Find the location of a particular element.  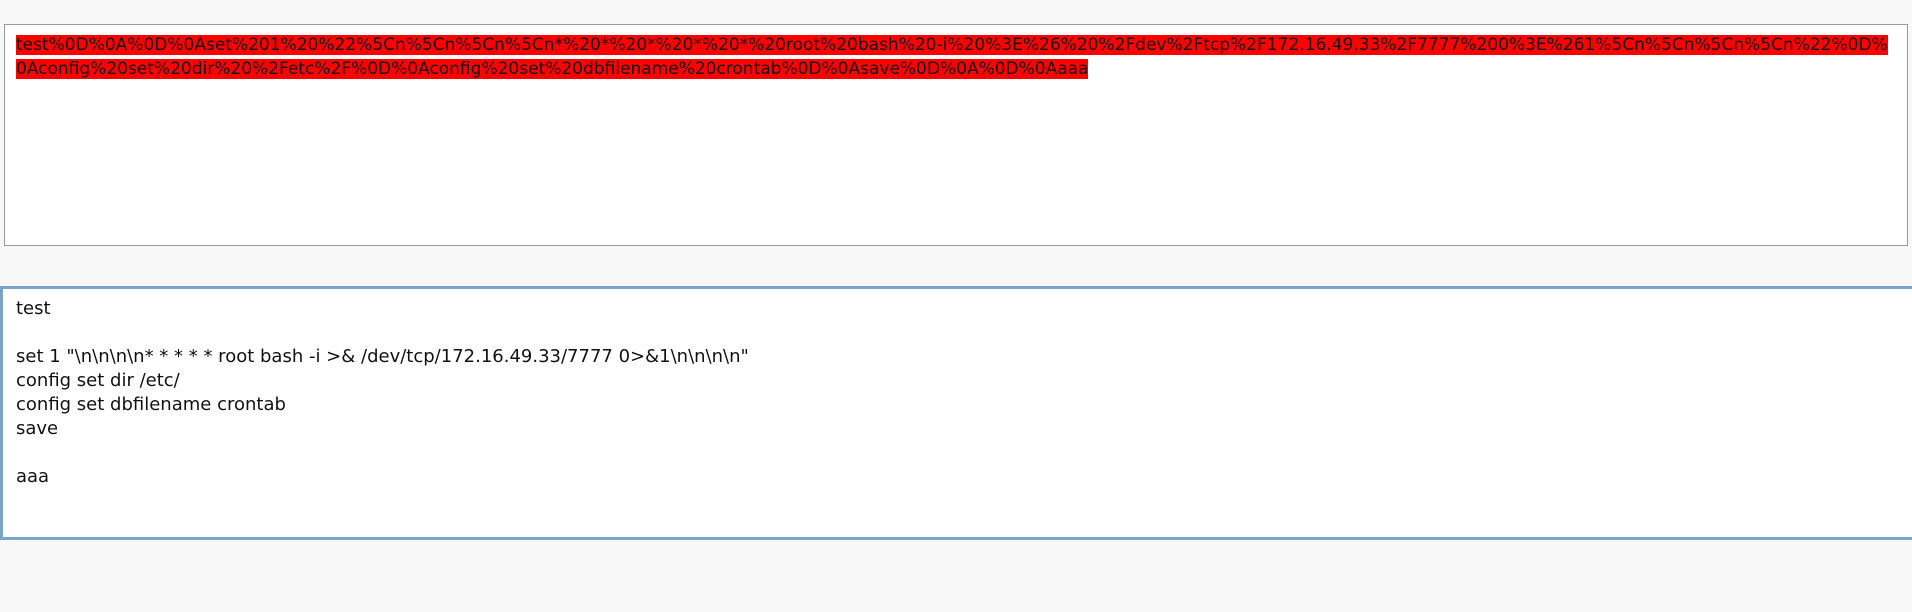

decoded-line: config set dir /etc/ is located at coordinates (98, 380).